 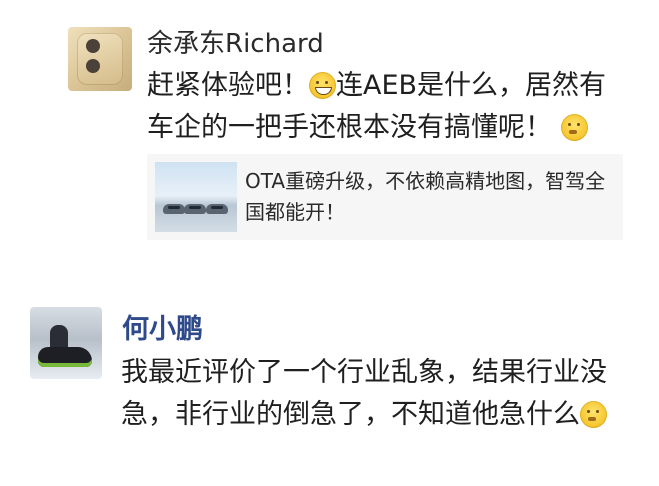 I want to click on comment-text: 赶紧体验吧！ 连AEB是什么，居然有车企的一把手还根本没有搞懂呢！, so click(x=387, y=107).